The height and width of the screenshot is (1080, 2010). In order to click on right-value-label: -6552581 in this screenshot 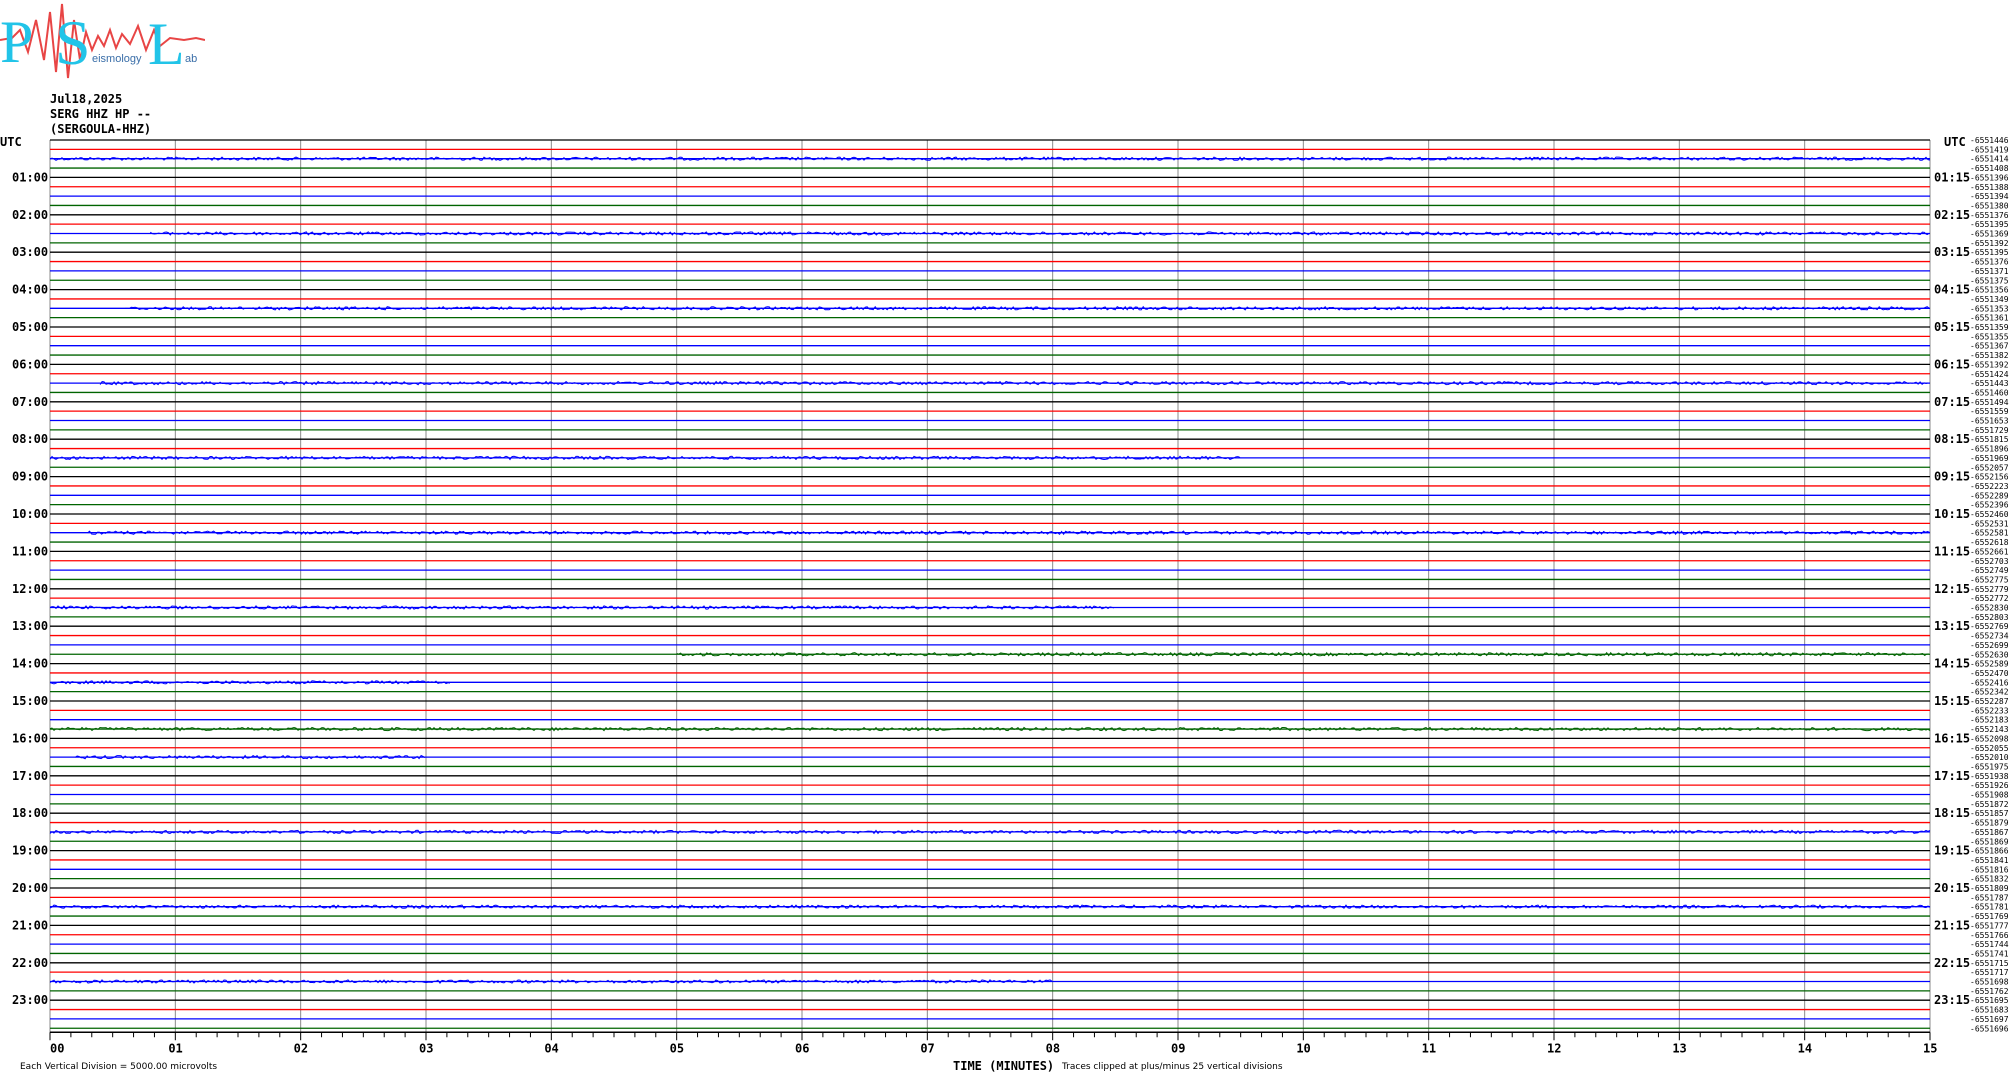, I will do `click(1989, 533)`.